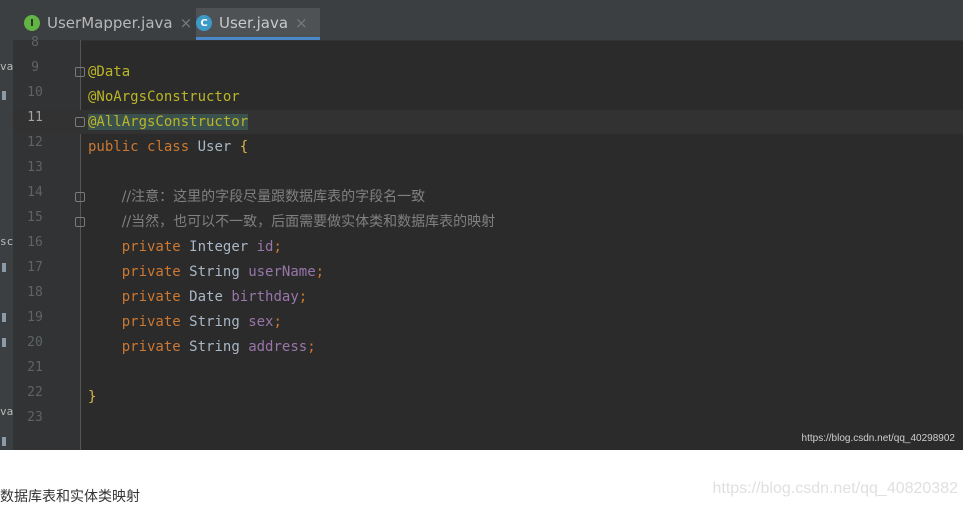 The width and height of the screenshot is (967, 508). I want to click on code-text: private String sex;, so click(201, 322).